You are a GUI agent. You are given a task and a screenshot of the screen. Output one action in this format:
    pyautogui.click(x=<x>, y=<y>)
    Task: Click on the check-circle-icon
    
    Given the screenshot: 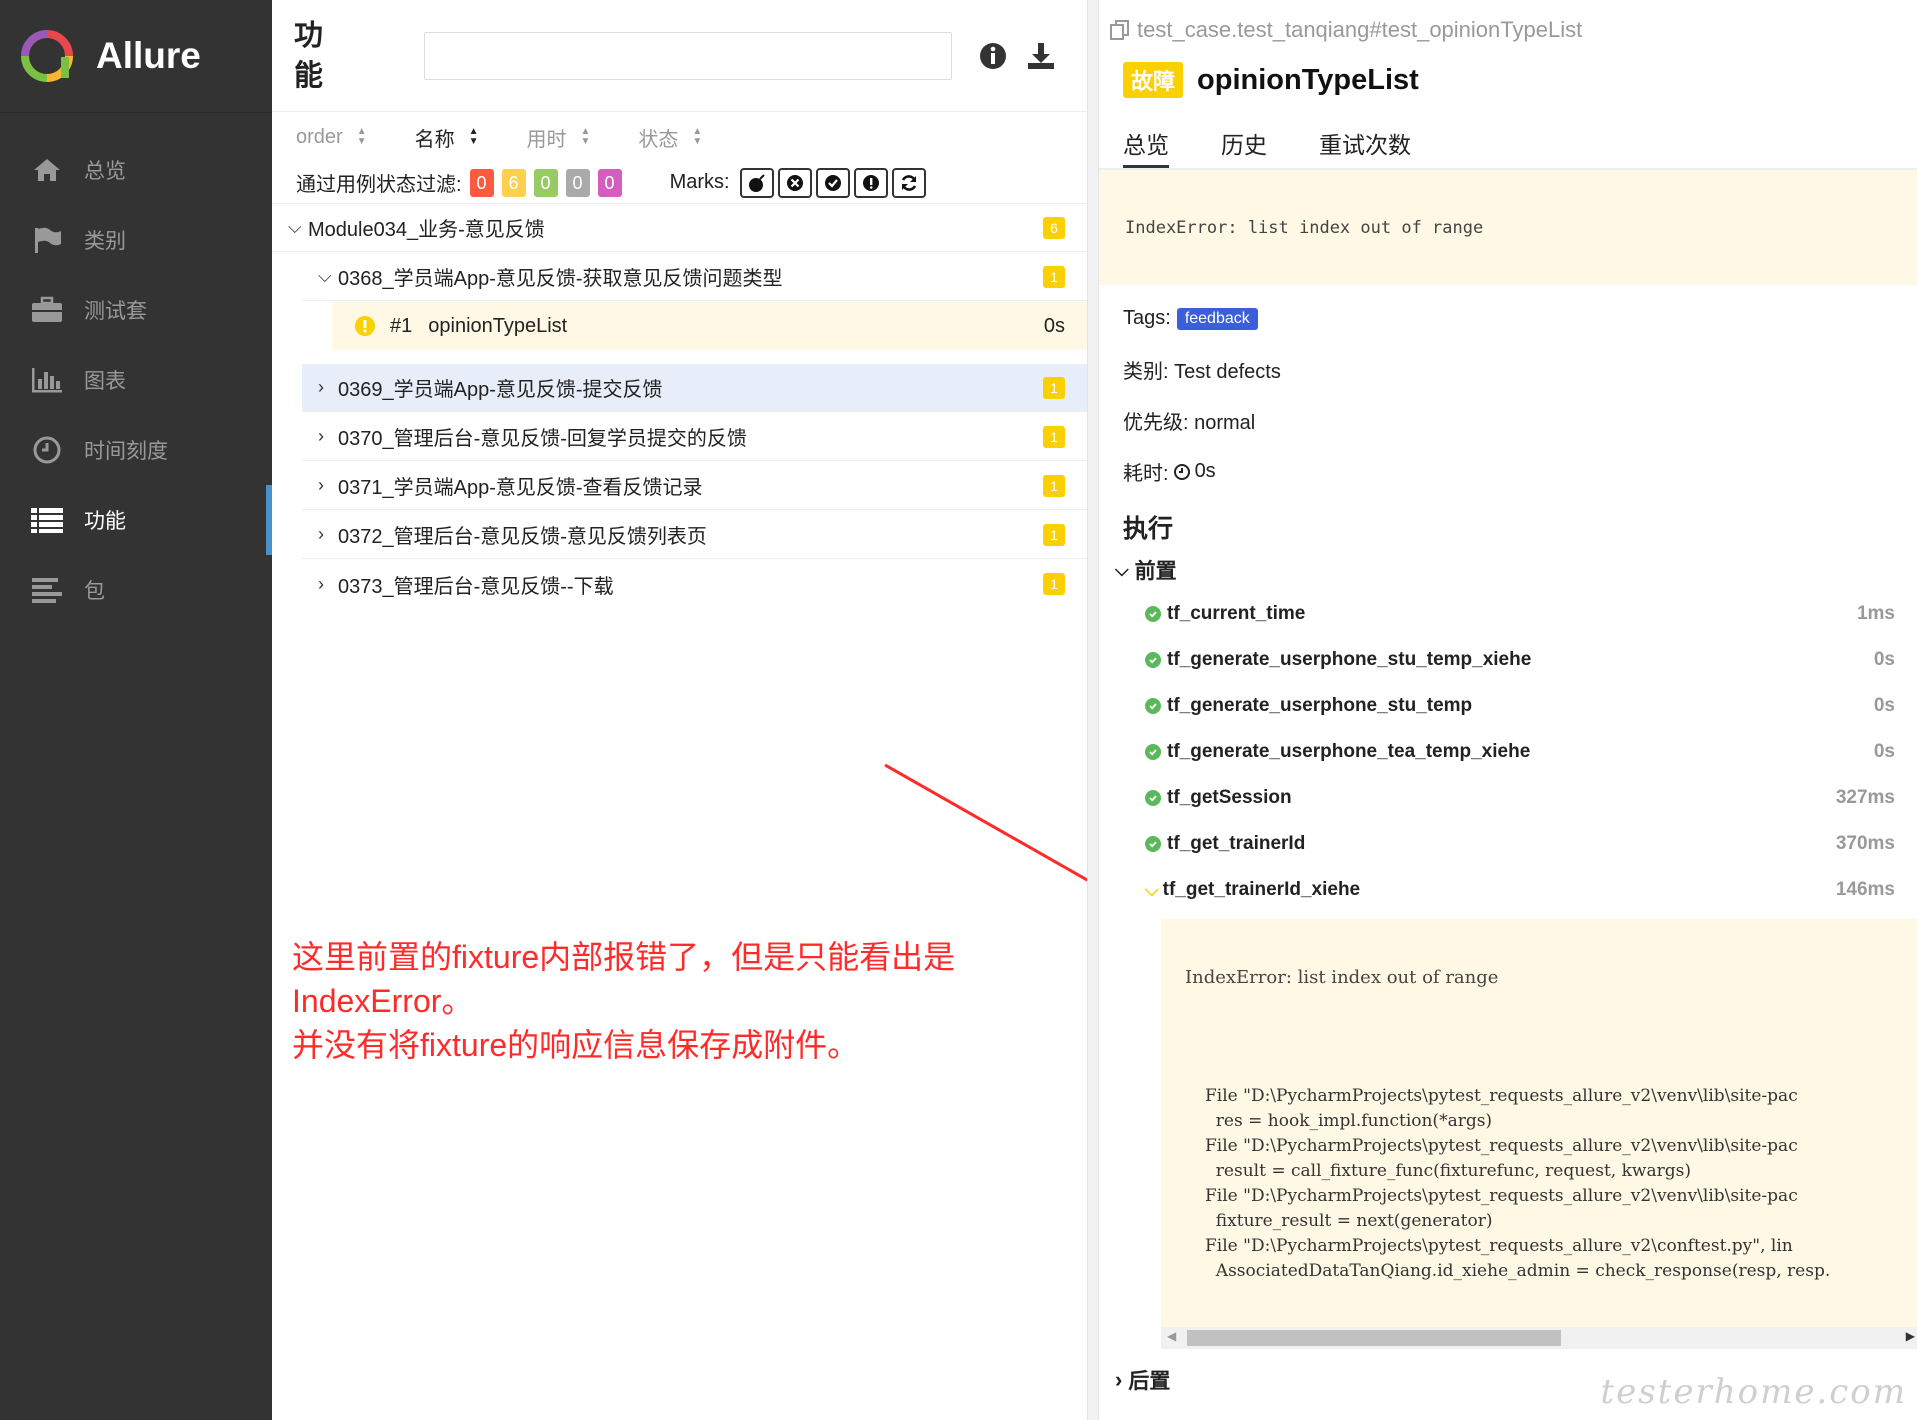 What is the action you would take?
    pyautogui.click(x=832, y=182)
    